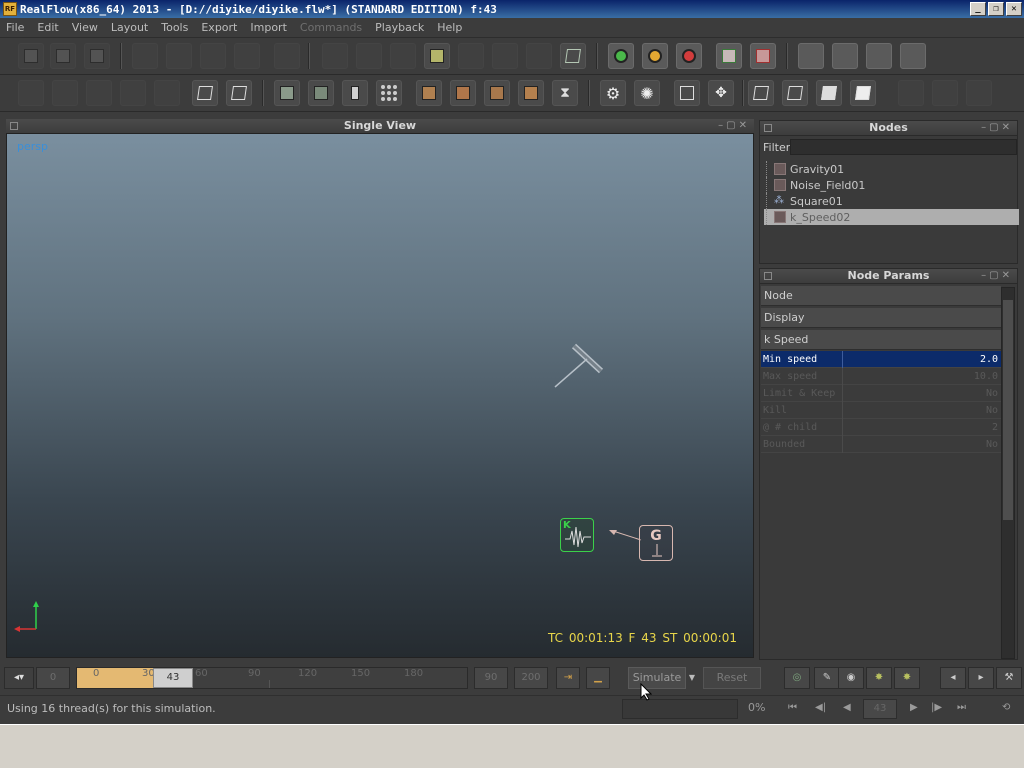 This screenshot has width=1024, height=768. Describe the element at coordinates (463, 93) in the screenshot. I see `frame-fill-icon` at that location.